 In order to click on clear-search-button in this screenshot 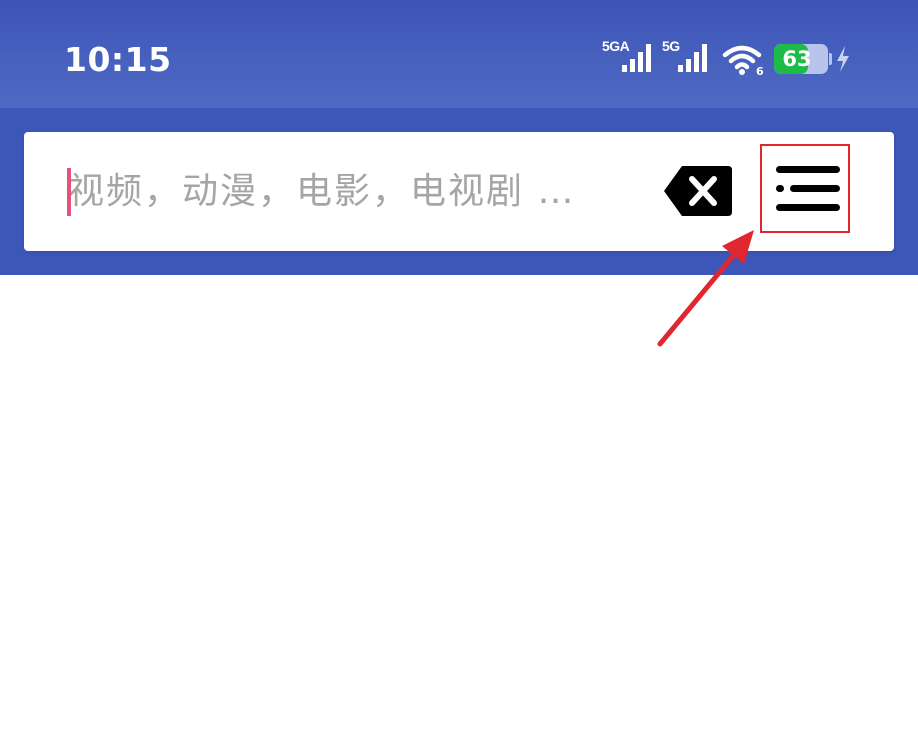, I will do `click(698, 191)`.